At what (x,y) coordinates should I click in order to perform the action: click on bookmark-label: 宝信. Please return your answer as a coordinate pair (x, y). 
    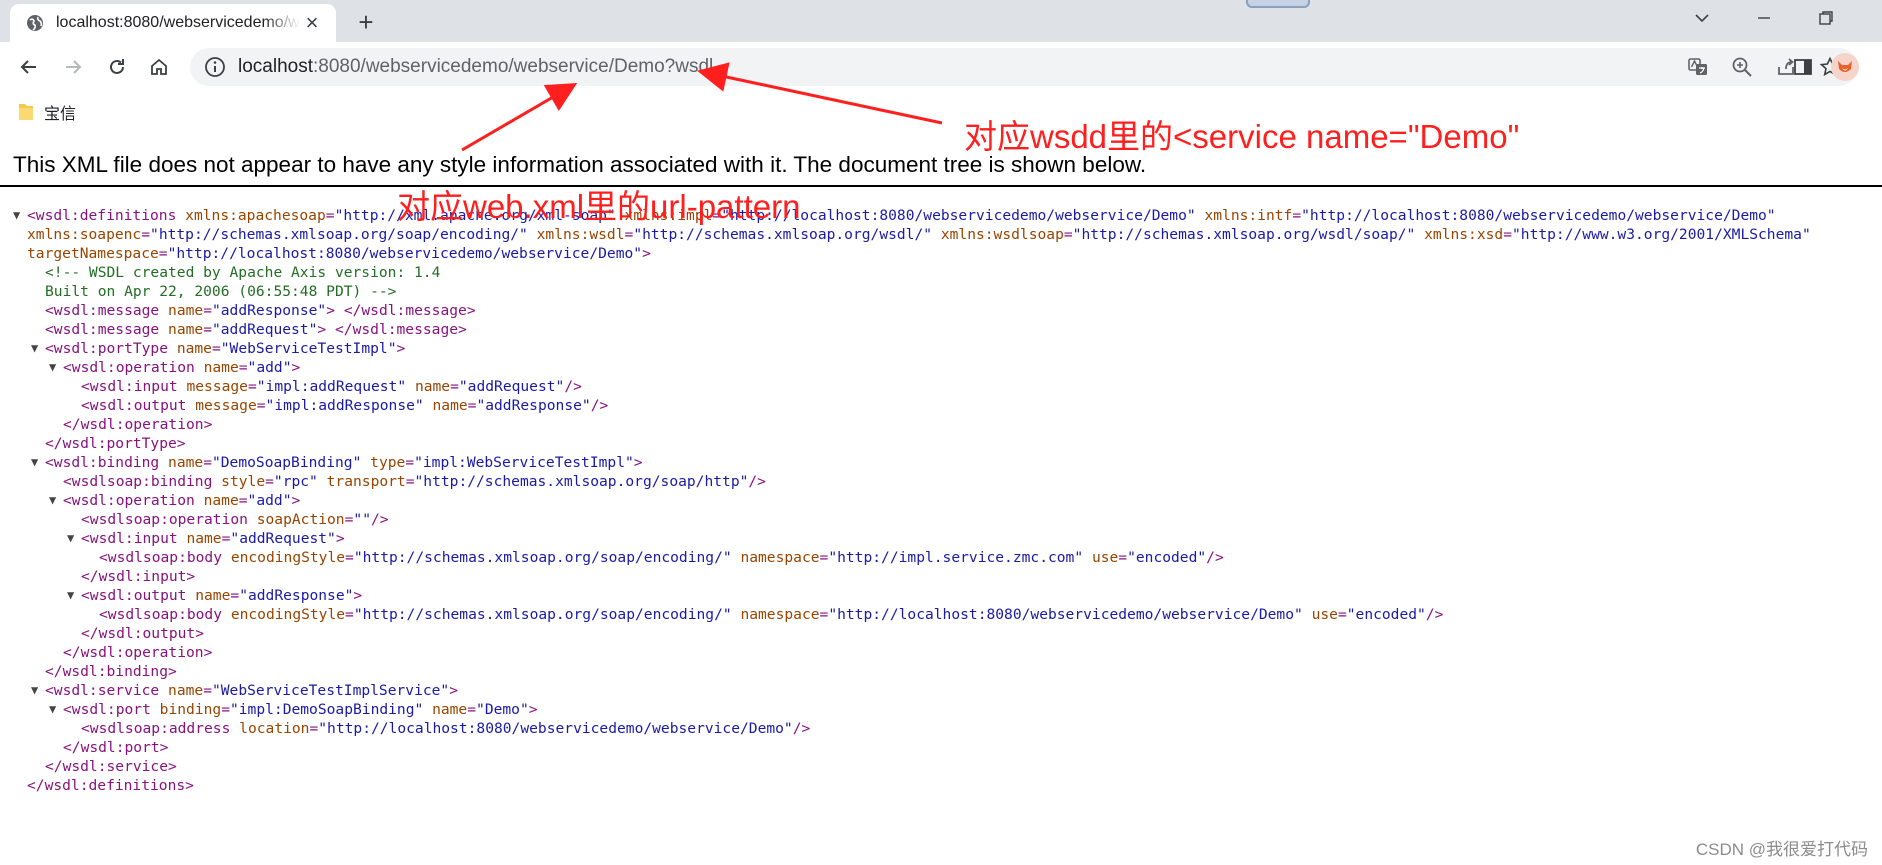
    Looking at the image, I should click on (60, 114).